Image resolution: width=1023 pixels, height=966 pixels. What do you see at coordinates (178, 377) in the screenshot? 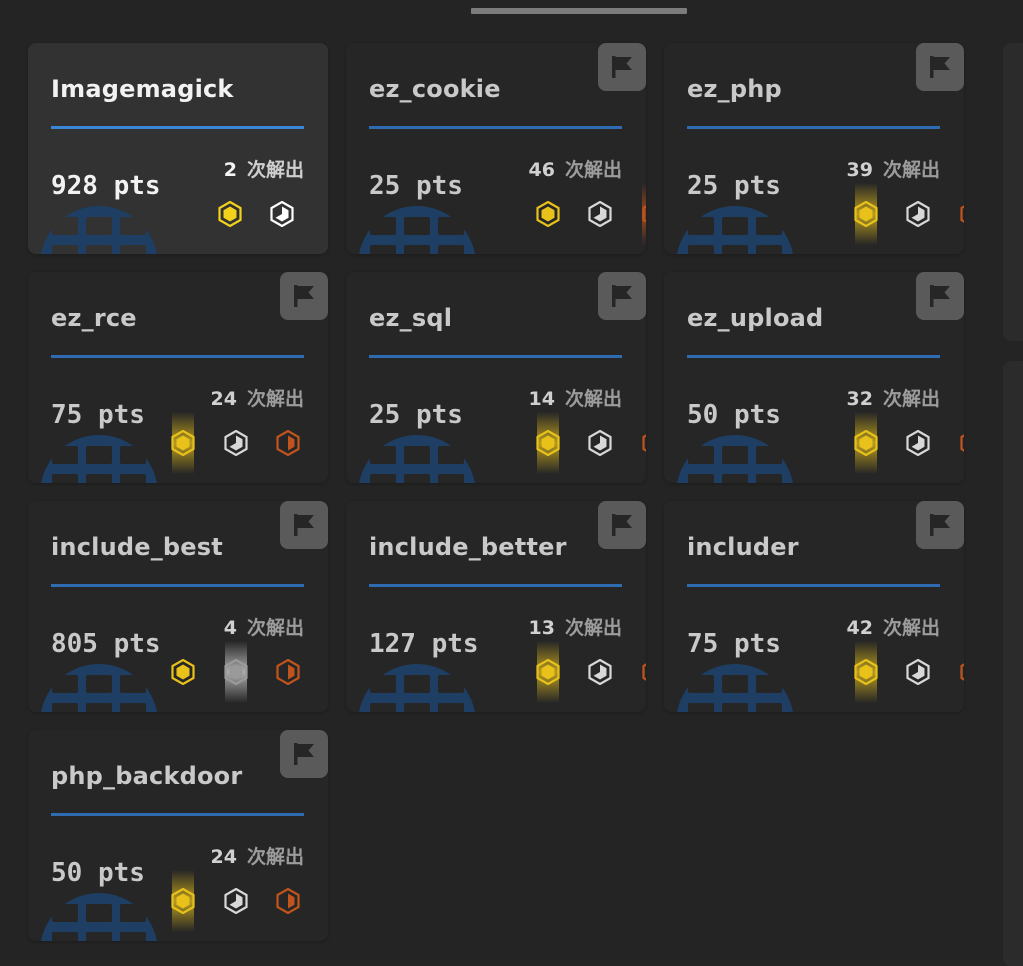
I see `challenge-card-ez-rce: ez_rce 75 pts 24 次解出` at bounding box center [178, 377].